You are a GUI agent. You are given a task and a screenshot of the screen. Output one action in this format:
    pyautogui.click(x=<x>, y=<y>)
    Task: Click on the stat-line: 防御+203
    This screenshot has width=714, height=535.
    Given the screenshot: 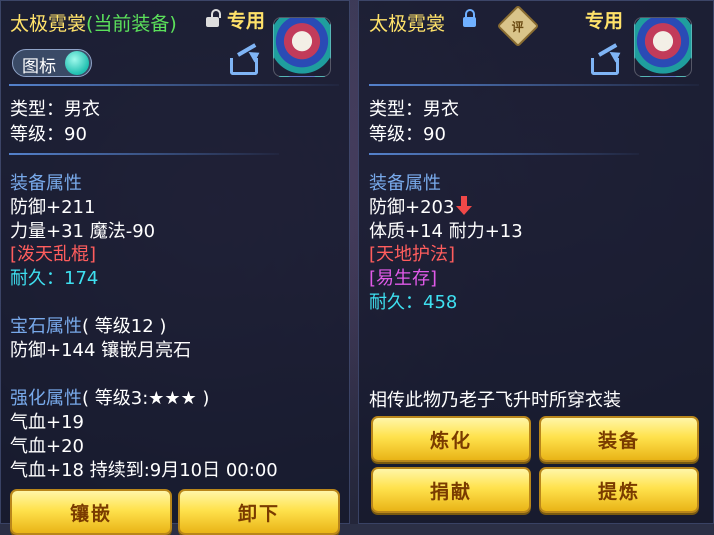 What is the action you would take?
    pyautogui.click(x=421, y=206)
    